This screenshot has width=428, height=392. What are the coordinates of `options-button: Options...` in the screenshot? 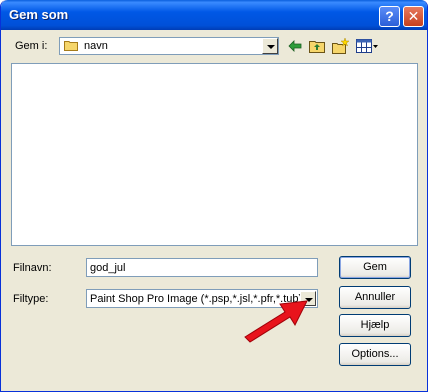 It's located at (375, 354).